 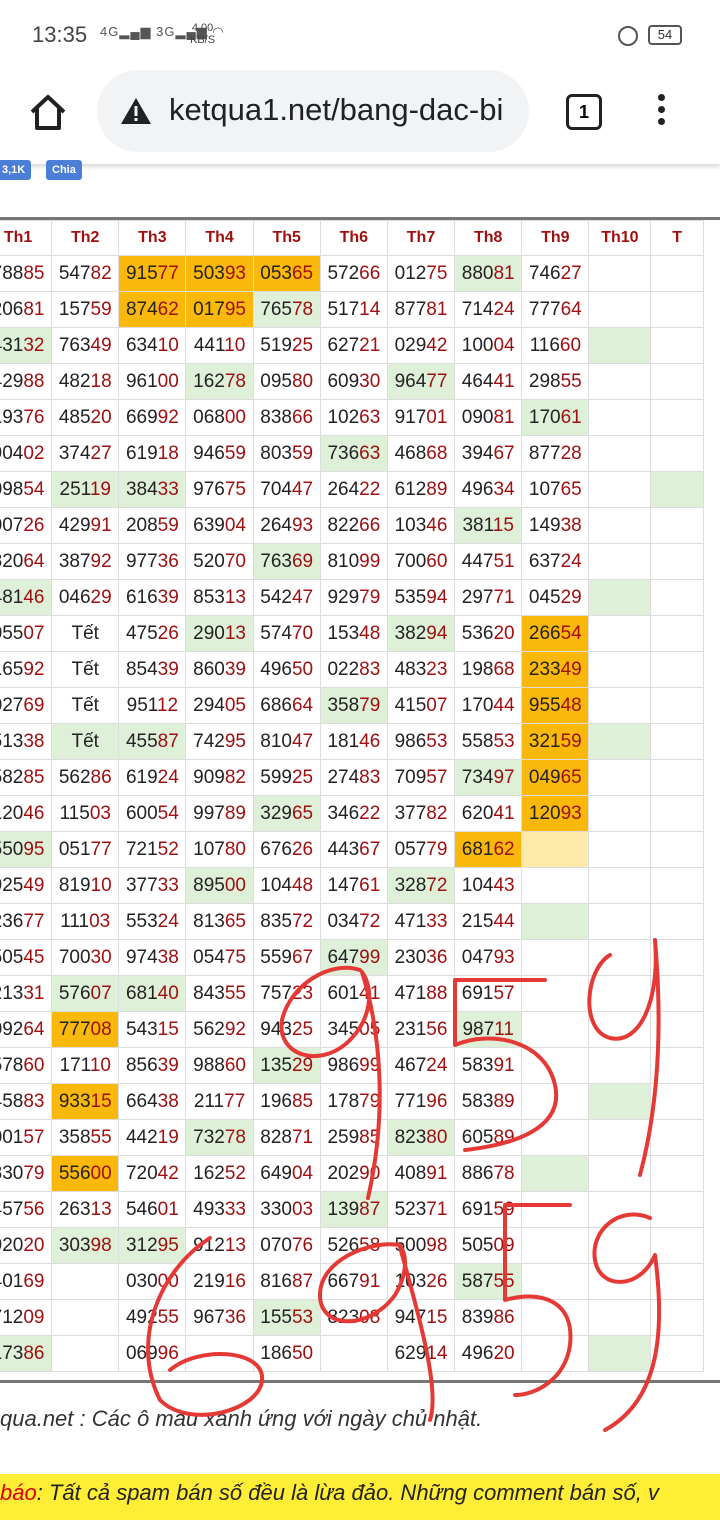 What do you see at coordinates (286, 1173) in the screenshot?
I see `result-cell: 64904` at bounding box center [286, 1173].